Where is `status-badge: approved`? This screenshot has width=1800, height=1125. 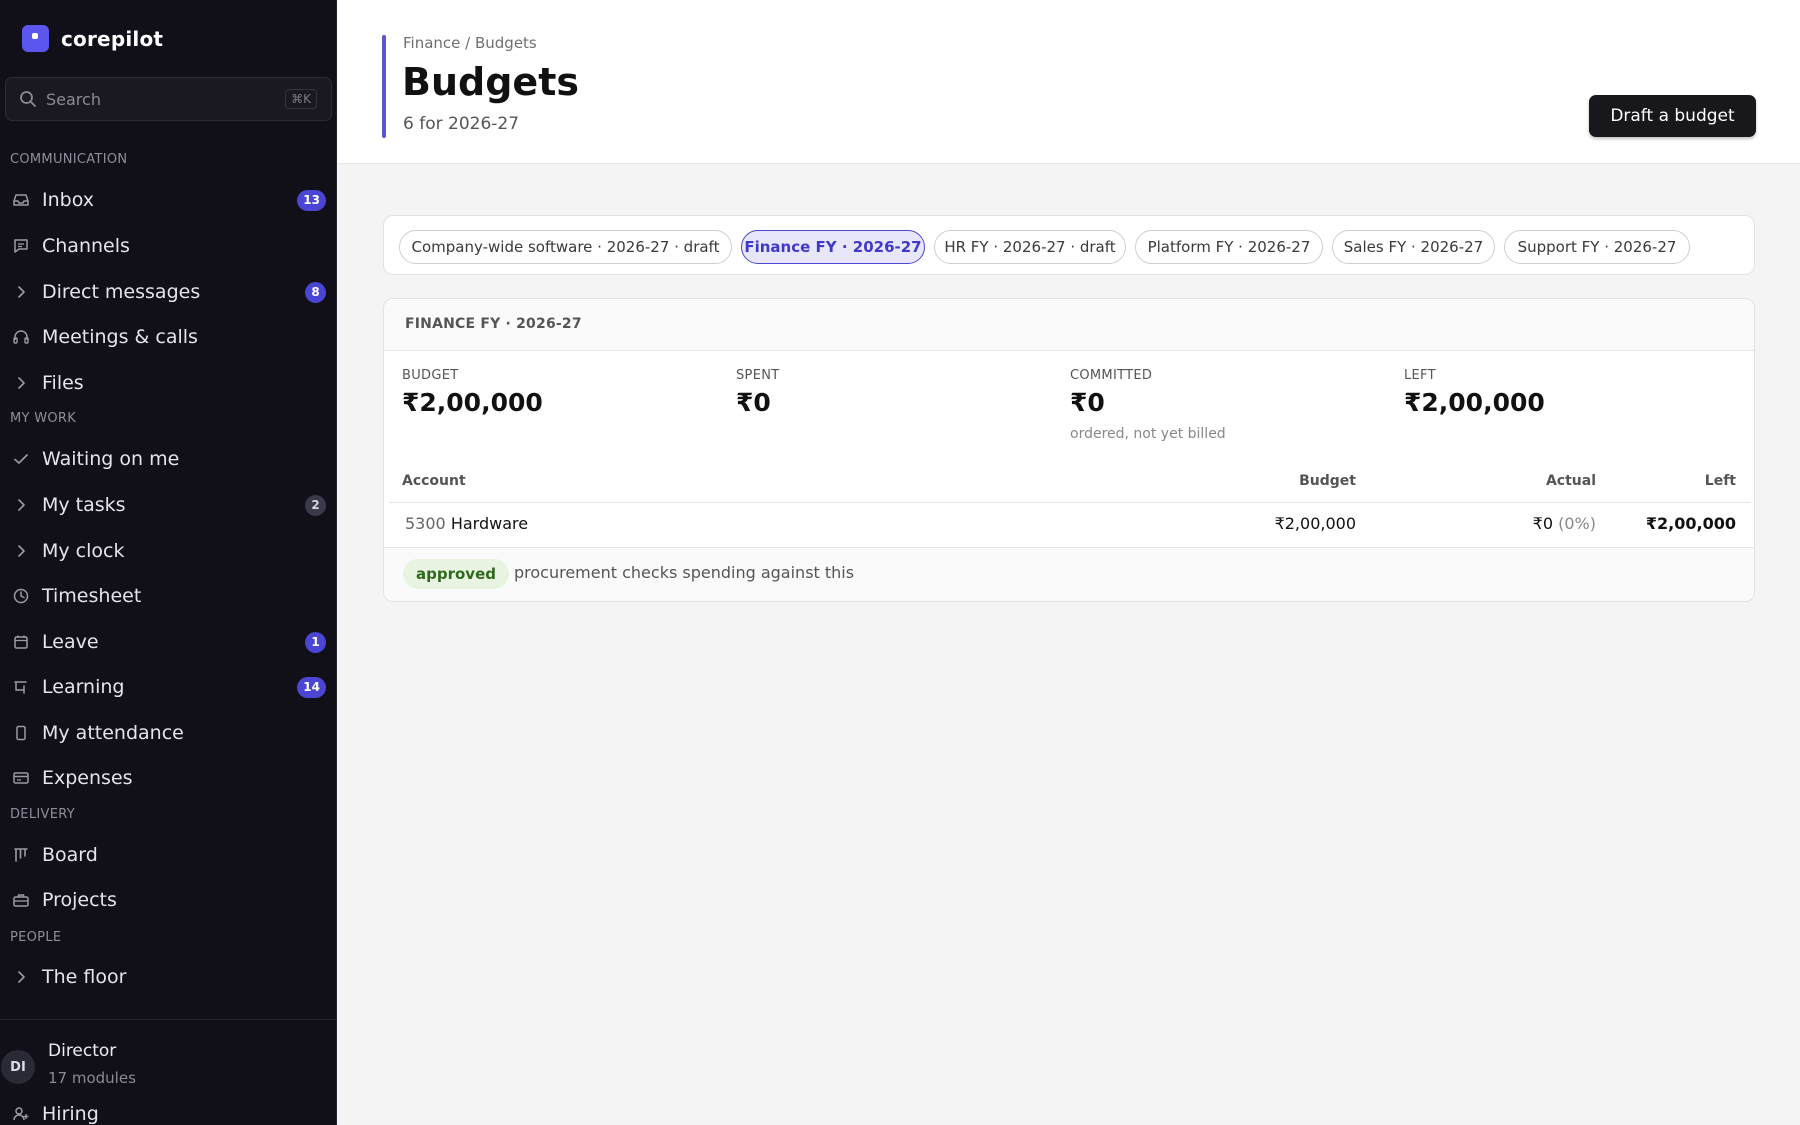 status-badge: approved is located at coordinates (456, 574).